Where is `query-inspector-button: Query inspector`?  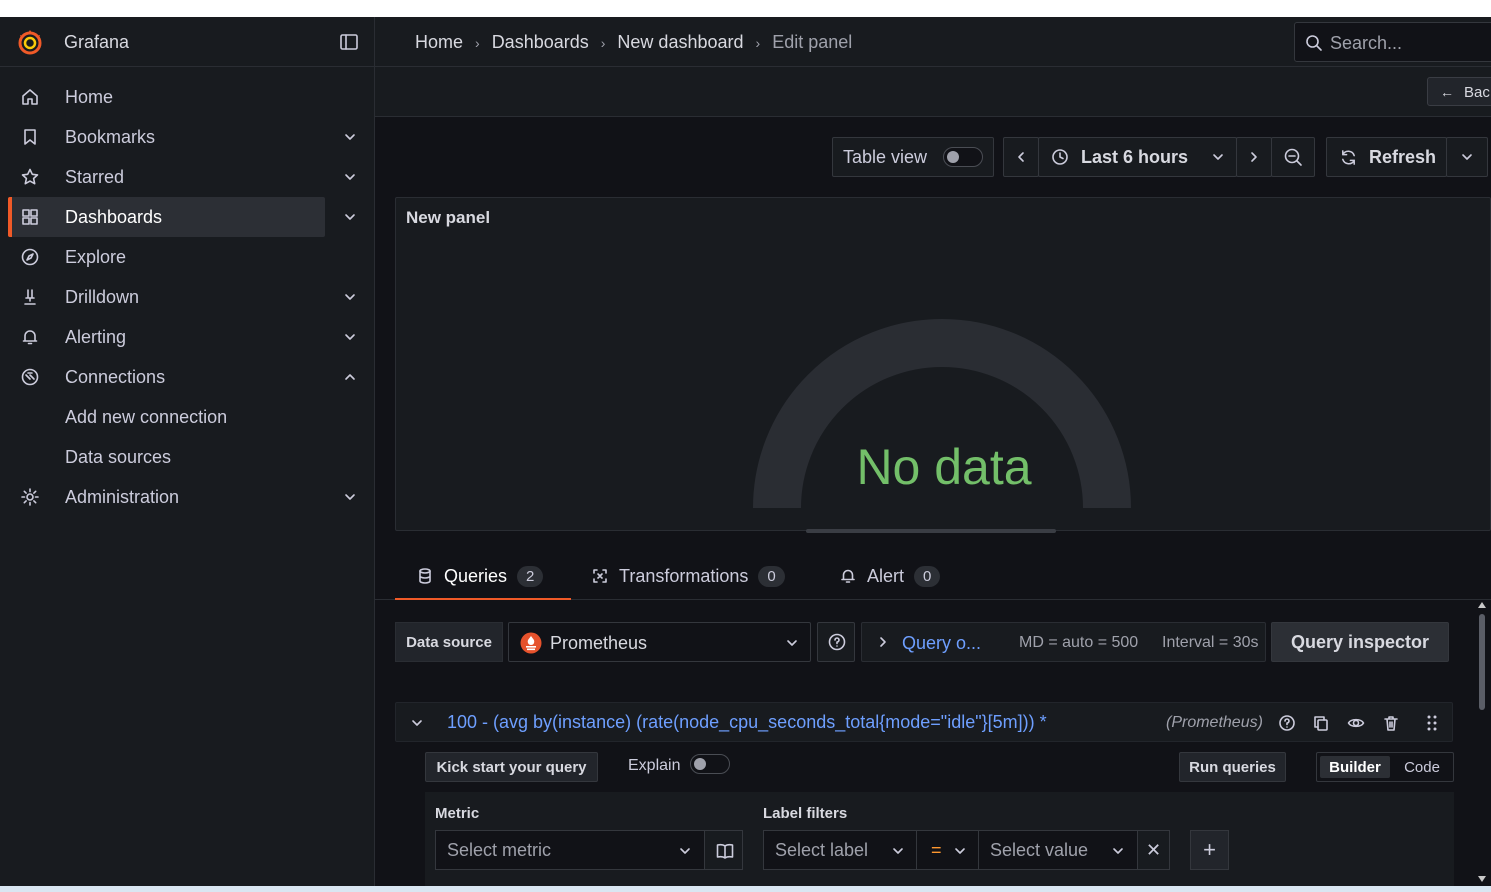
query-inspector-button: Query inspector is located at coordinates (1360, 642).